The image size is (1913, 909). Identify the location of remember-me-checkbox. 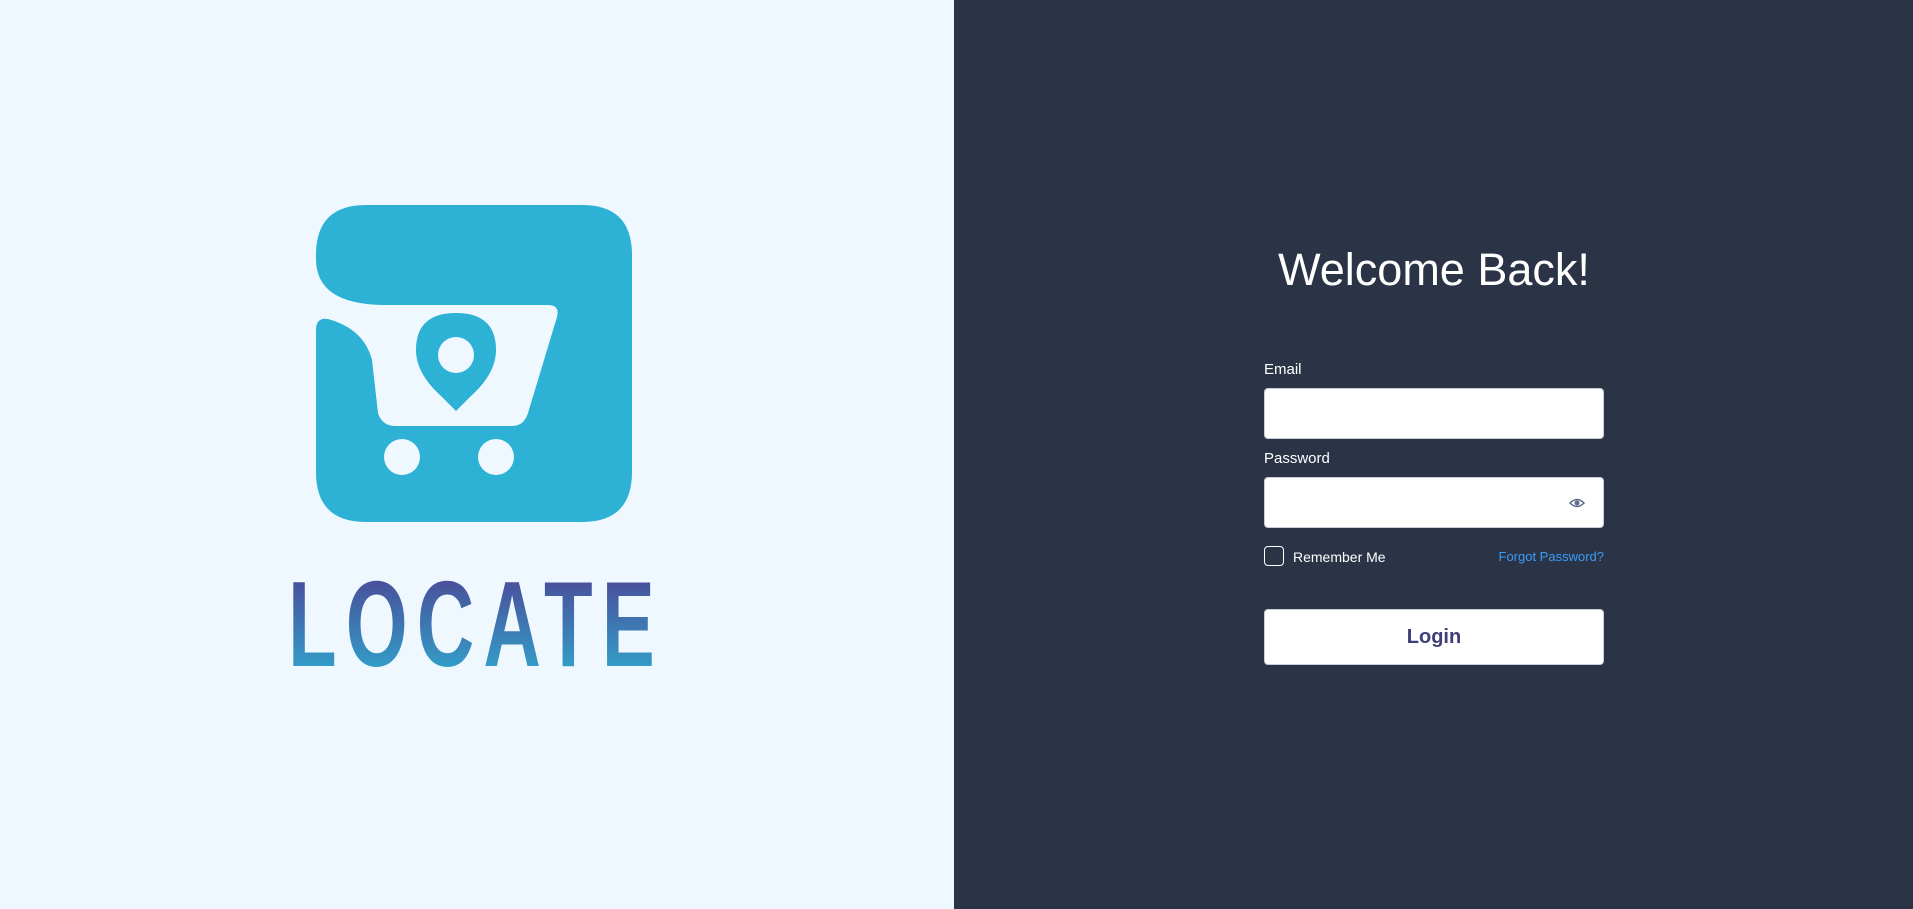
(1274, 556).